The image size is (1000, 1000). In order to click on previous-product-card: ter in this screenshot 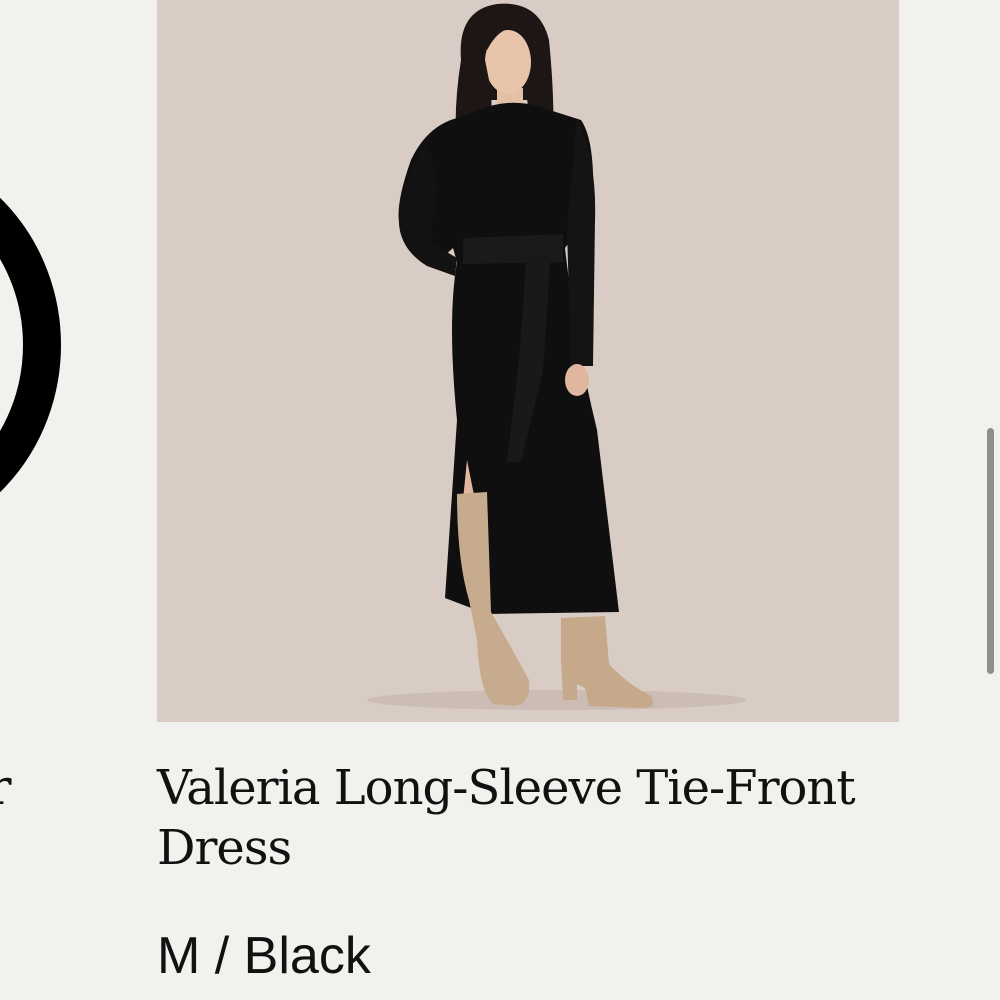, I will do `click(60, 500)`.